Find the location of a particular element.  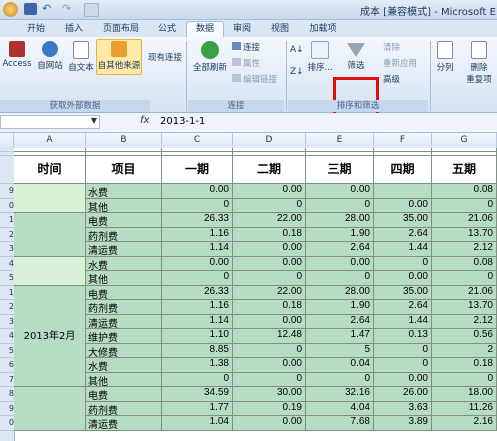

edit-links-button: 编辑链接 is located at coordinates (254, 79).